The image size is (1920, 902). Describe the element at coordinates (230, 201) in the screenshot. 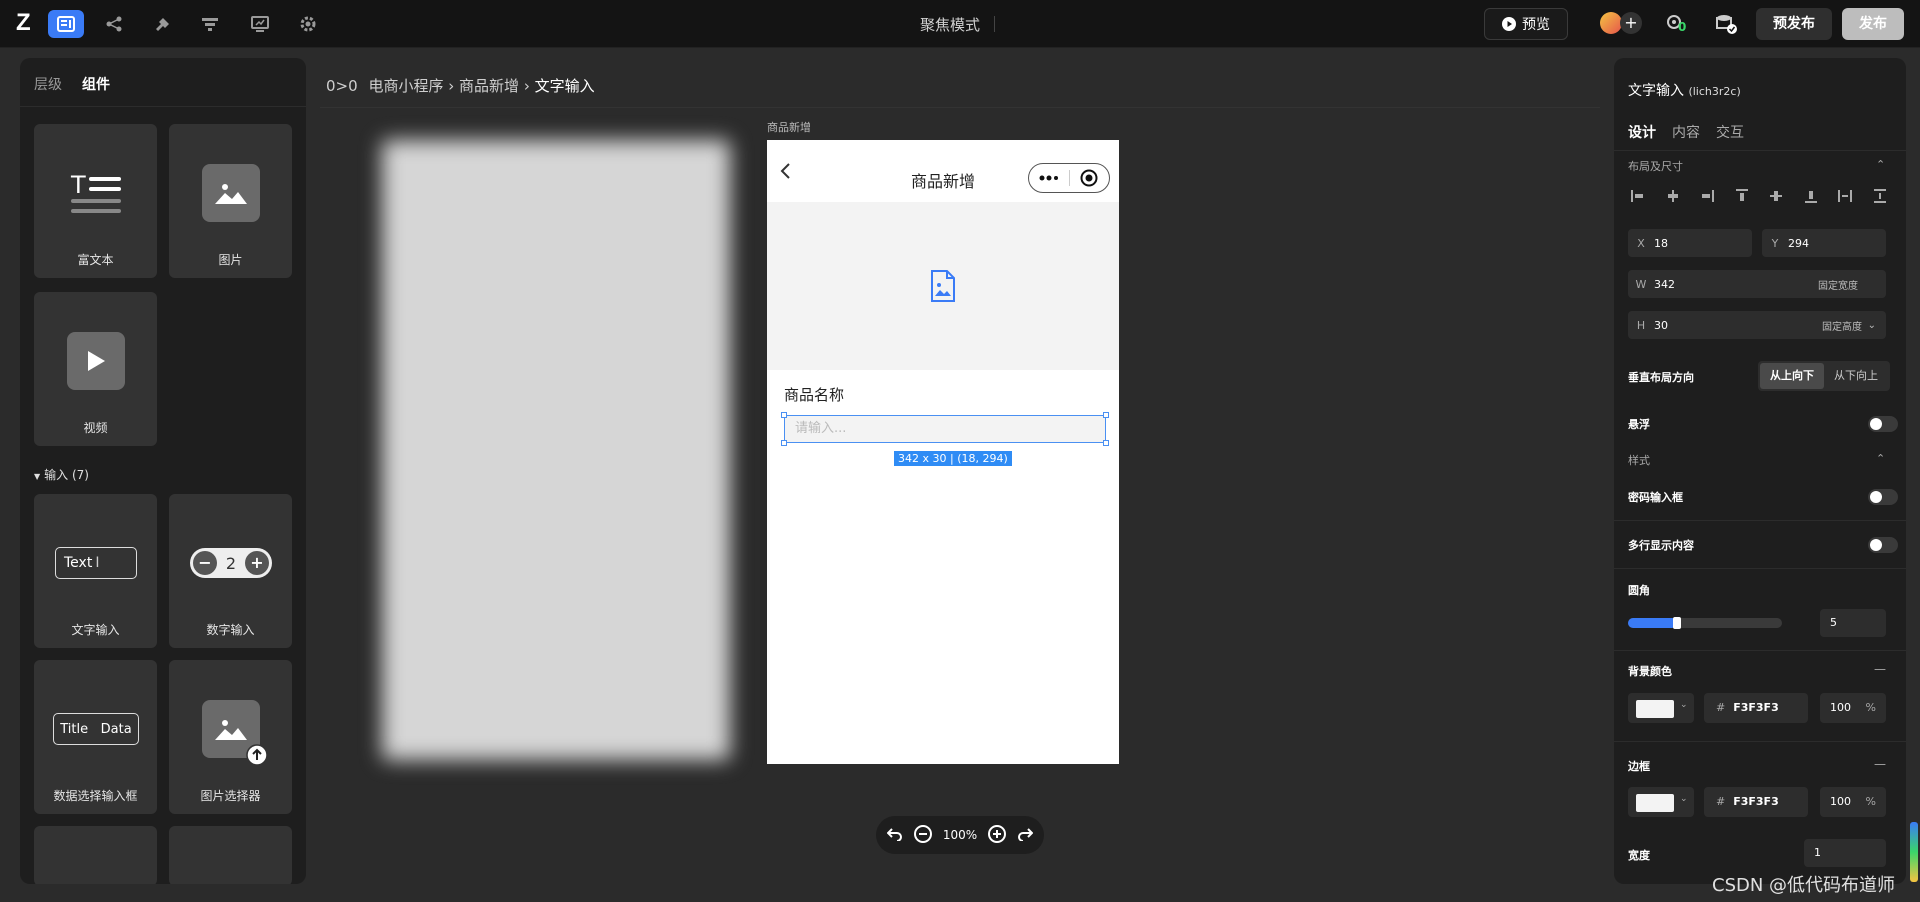

I see `component-image: 图片` at that location.